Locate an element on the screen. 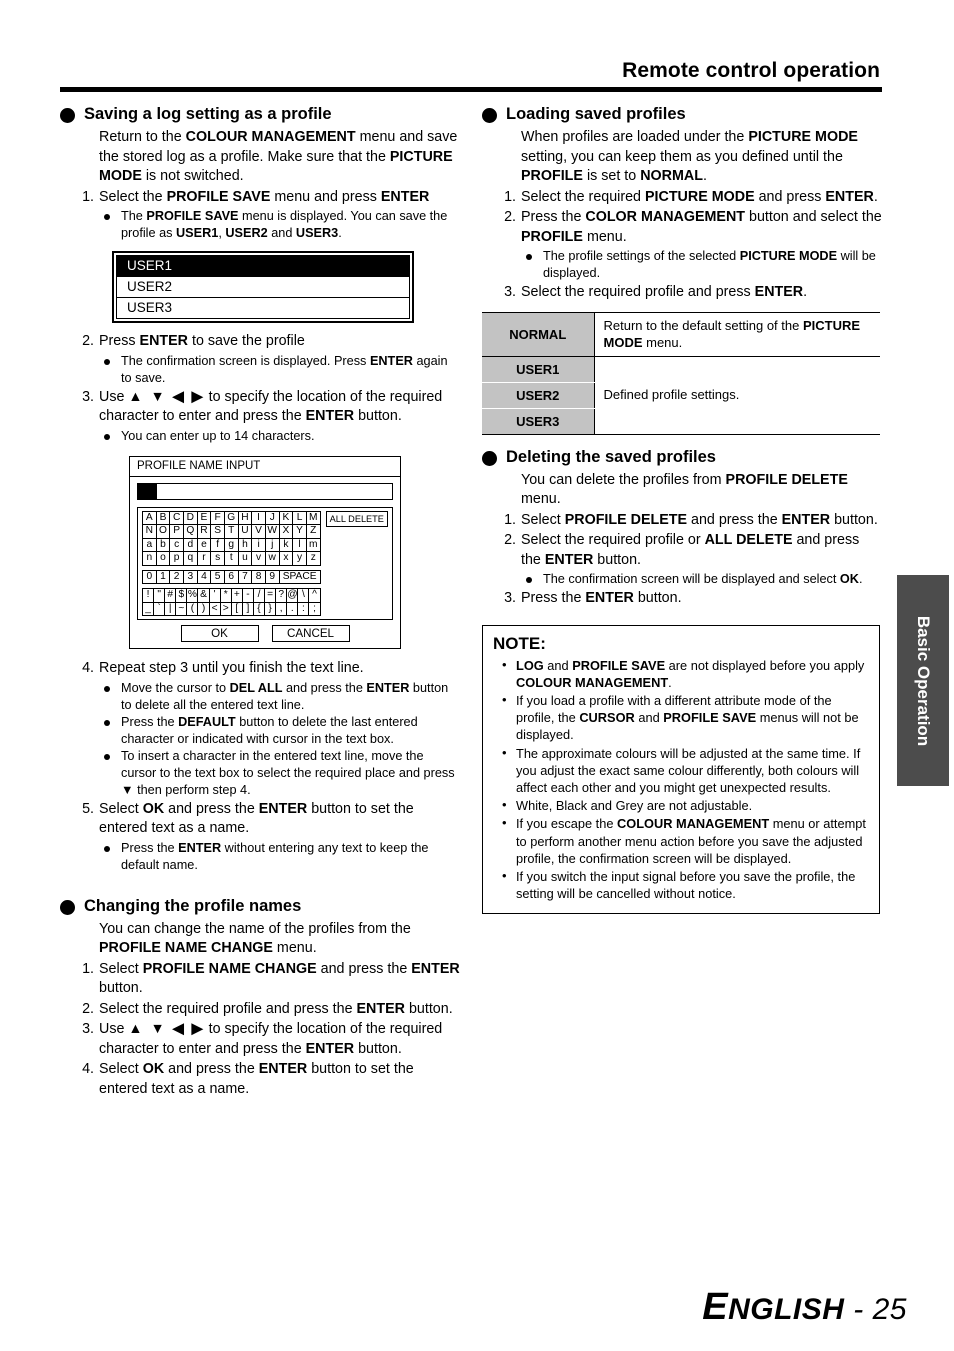 The image size is (954, 1351). key-7: 7 is located at coordinates (245, 576).